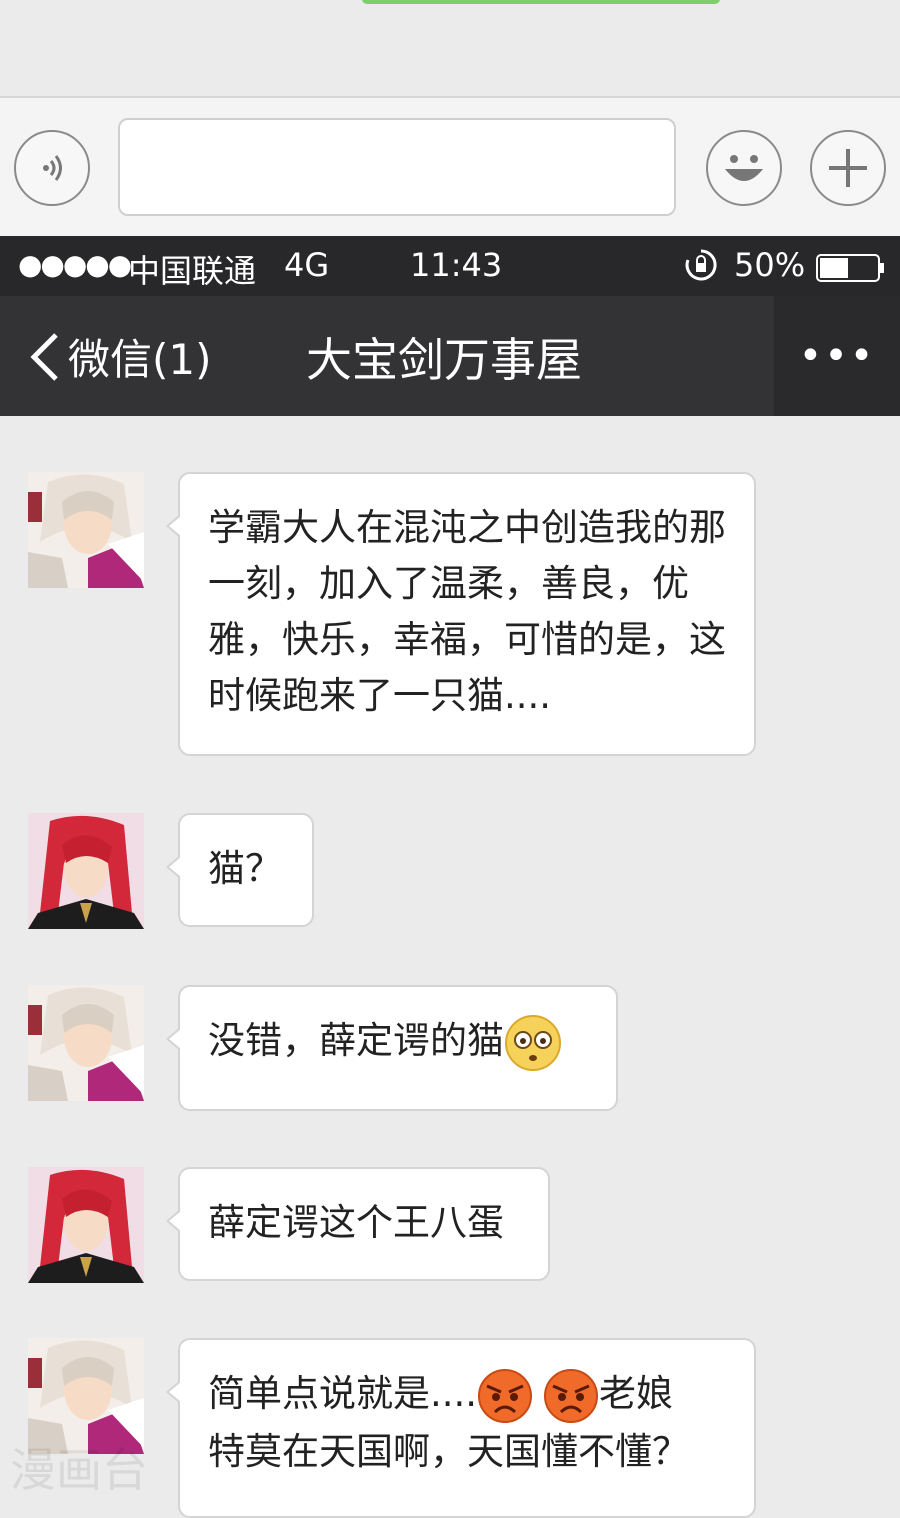 This screenshot has width=900, height=1518. I want to click on chevron-left-icon, so click(44, 356).